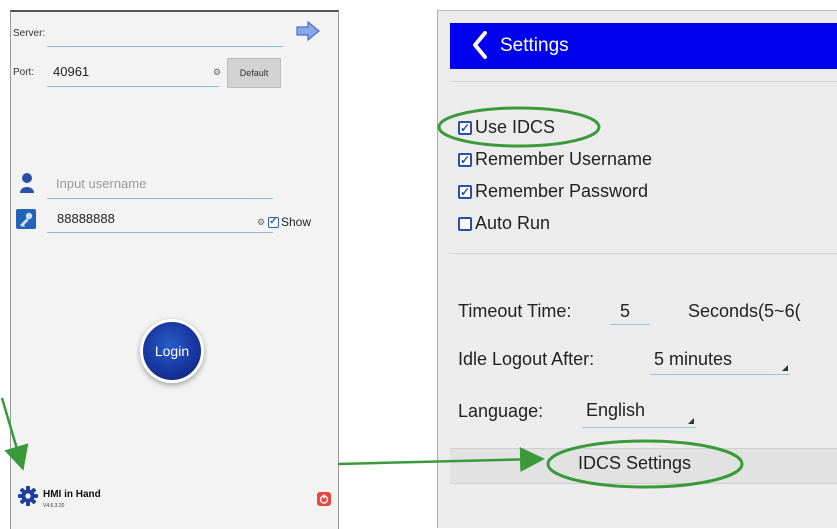 The image size is (837, 529). I want to click on idcs-settings-highlight, so click(645, 464).